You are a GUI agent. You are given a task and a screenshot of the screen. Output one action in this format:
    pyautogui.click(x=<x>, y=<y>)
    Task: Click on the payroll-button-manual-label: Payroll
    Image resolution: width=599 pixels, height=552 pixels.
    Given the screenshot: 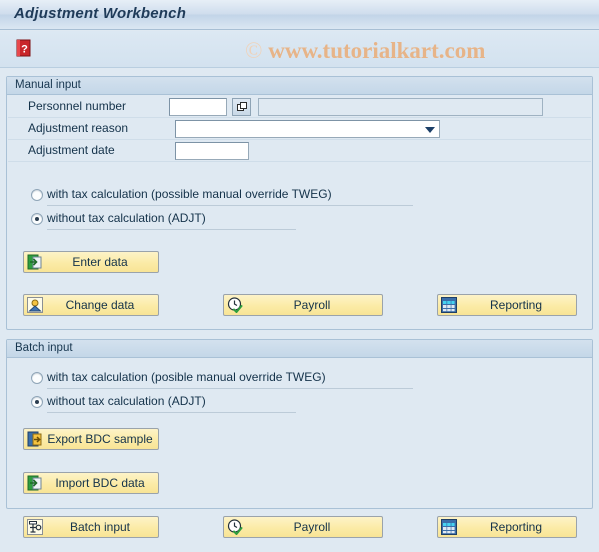 What is the action you would take?
    pyautogui.click(x=312, y=305)
    